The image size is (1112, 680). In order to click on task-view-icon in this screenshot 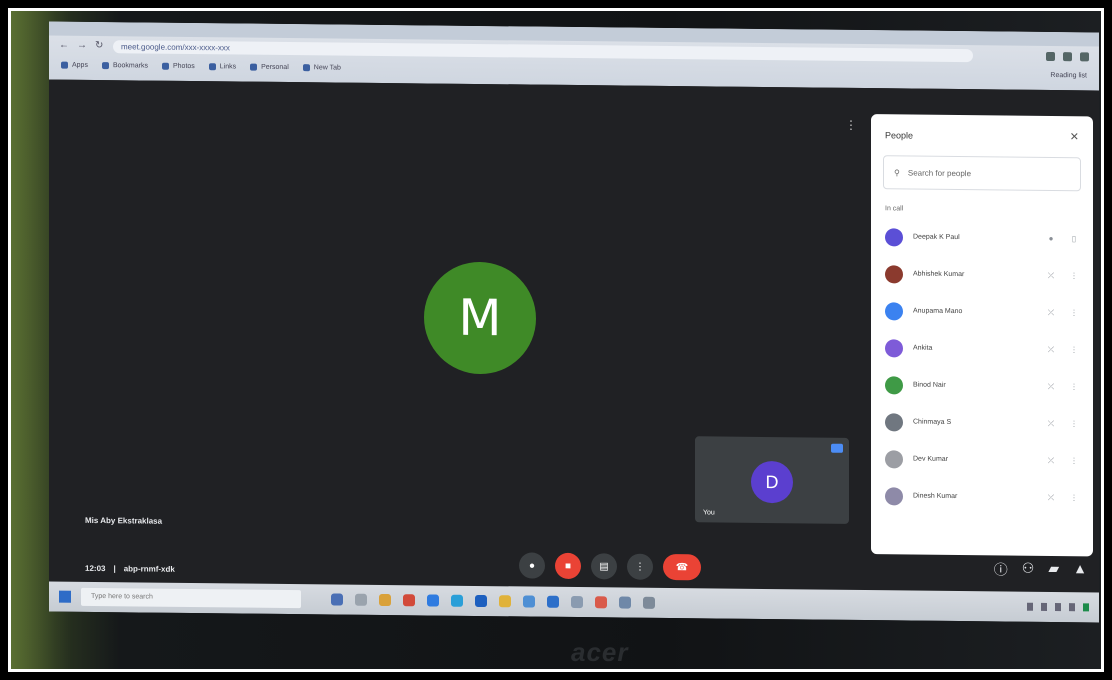, I will do `click(337, 599)`.